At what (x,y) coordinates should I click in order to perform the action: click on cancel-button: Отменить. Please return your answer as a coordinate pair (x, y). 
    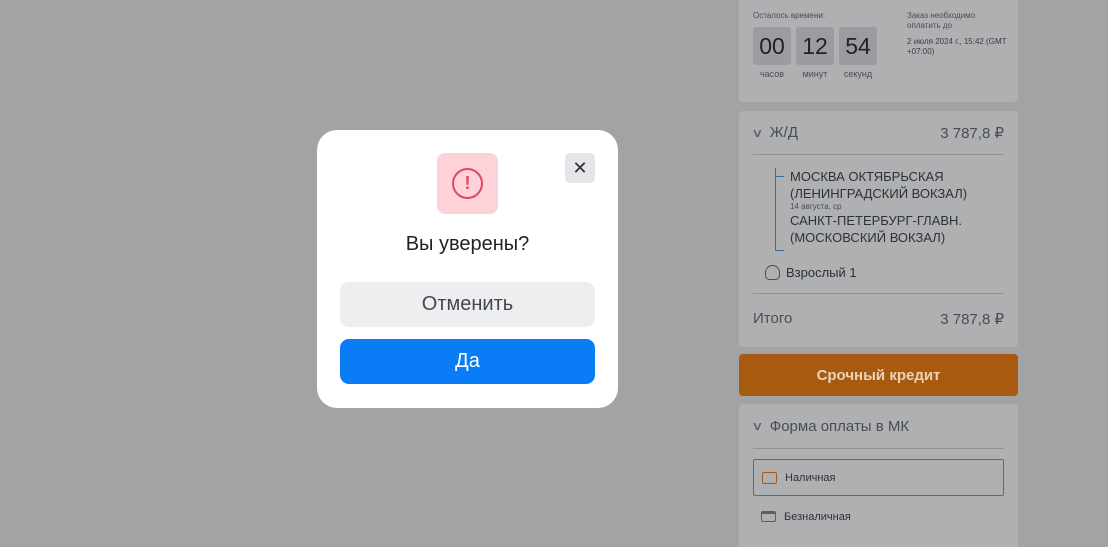
    Looking at the image, I should click on (467, 304).